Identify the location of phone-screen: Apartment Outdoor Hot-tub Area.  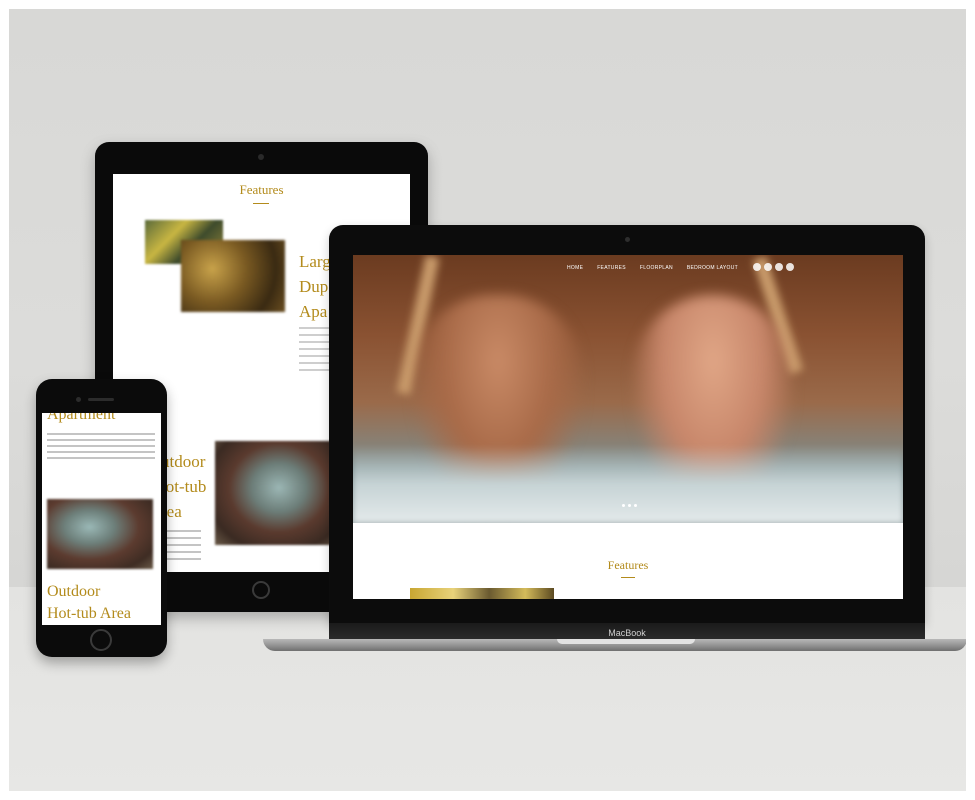
(101, 519).